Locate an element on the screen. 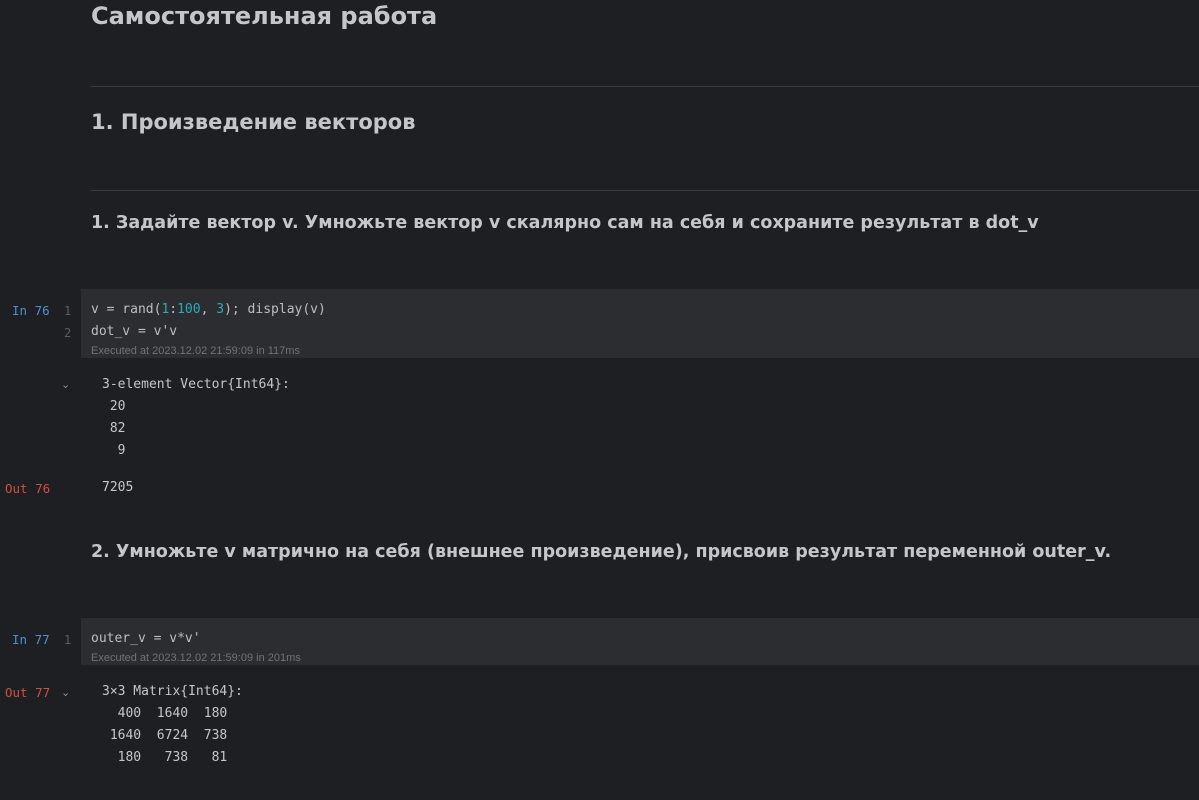 The width and height of the screenshot is (1199, 800). page-title: Самостоятельная работа is located at coordinates (264, 16).